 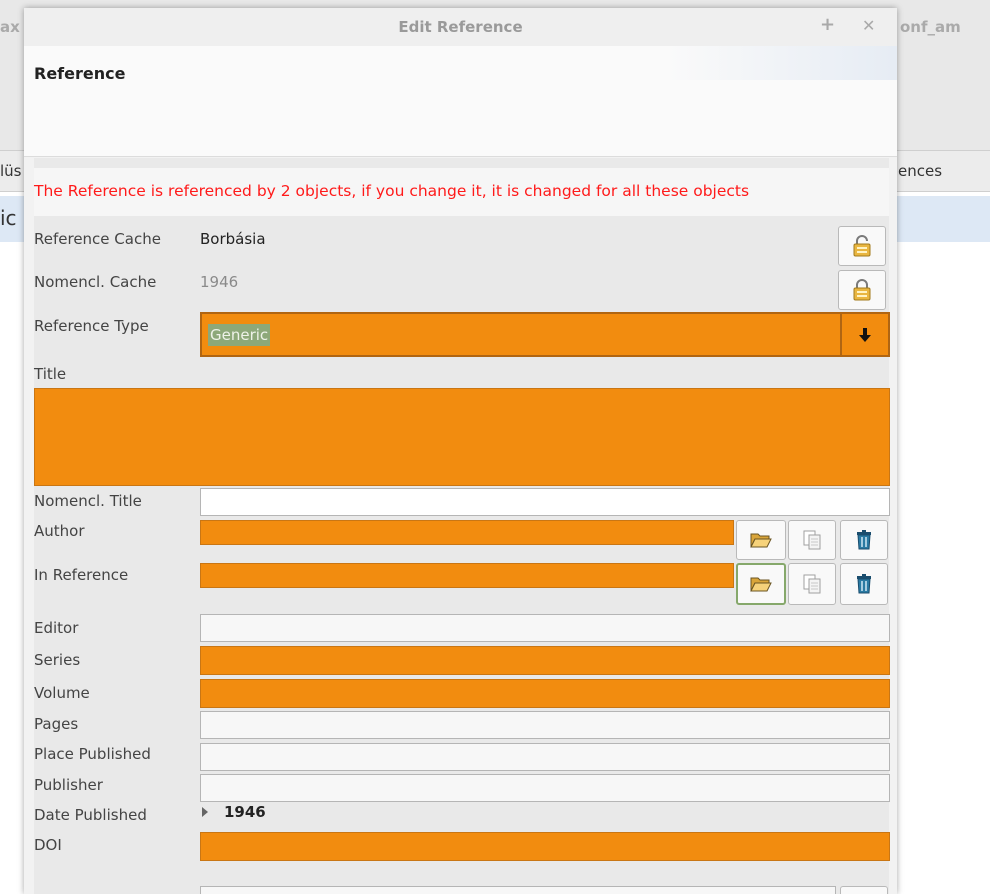 What do you see at coordinates (467, 532) in the screenshot?
I see `author-field` at bounding box center [467, 532].